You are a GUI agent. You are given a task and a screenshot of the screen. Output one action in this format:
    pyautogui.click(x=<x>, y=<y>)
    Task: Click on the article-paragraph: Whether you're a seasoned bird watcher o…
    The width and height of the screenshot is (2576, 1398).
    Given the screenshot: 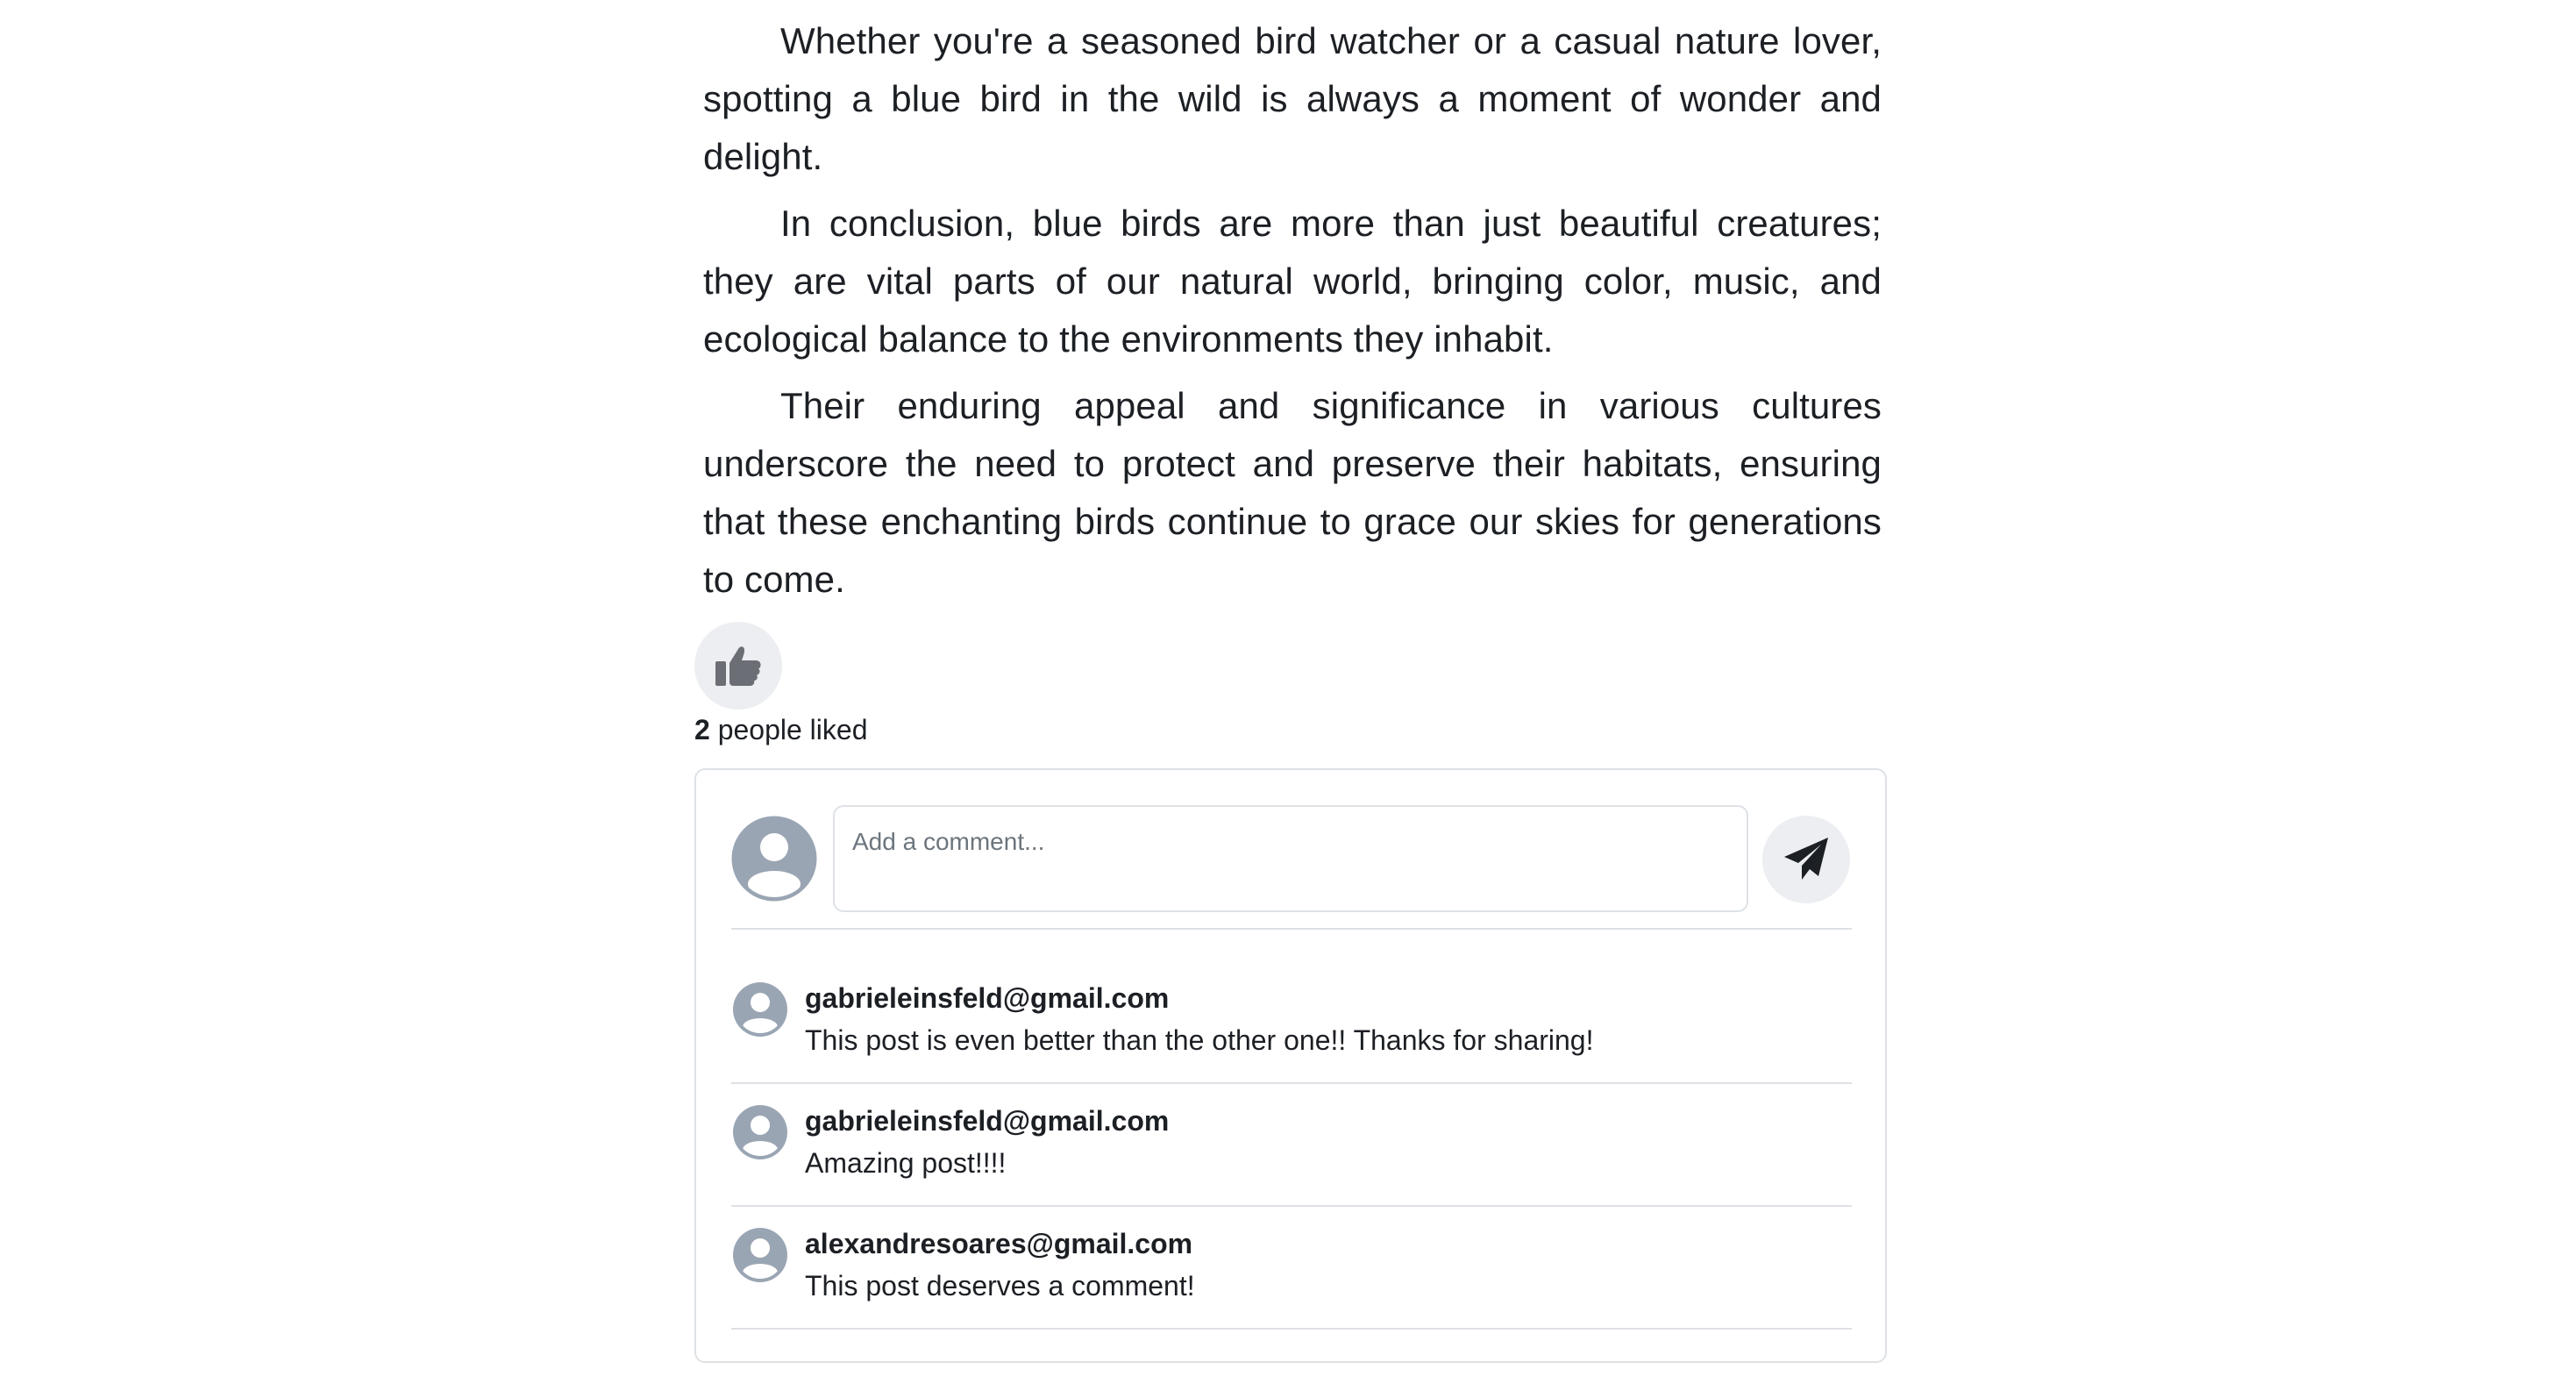 What is the action you would take?
    pyautogui.click(x=1292, y=99)
    